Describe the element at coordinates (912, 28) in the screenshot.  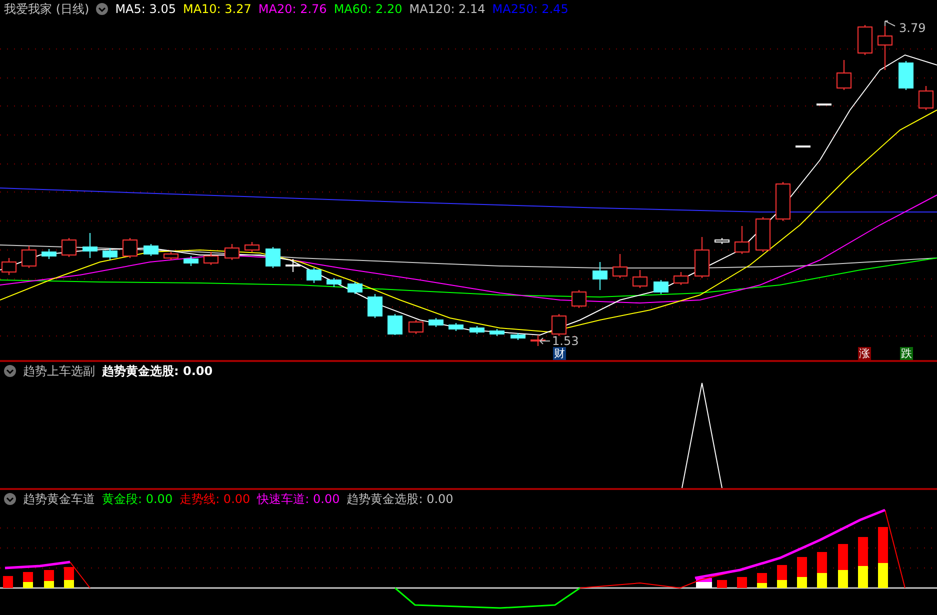
I see `high-price-label: 3.79` at that location.